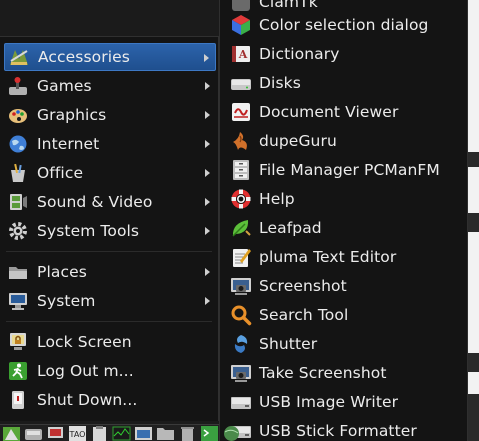 The height and width of the screenshot is (441, 479). What do you see at coordinates (209, 433) in the screenshot?
I see `terminal-icon` at bounding box center [209, 433].